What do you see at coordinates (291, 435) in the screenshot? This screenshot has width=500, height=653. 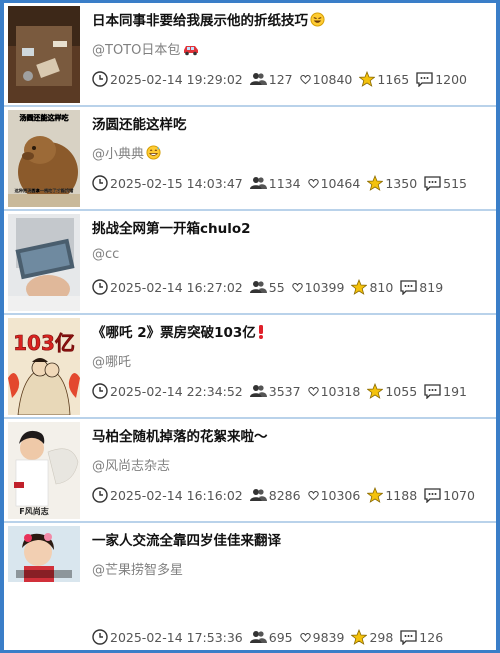 I see `video-title: 马柏全随机掉落的花絮来啦～` at bounding box center [291, 435].